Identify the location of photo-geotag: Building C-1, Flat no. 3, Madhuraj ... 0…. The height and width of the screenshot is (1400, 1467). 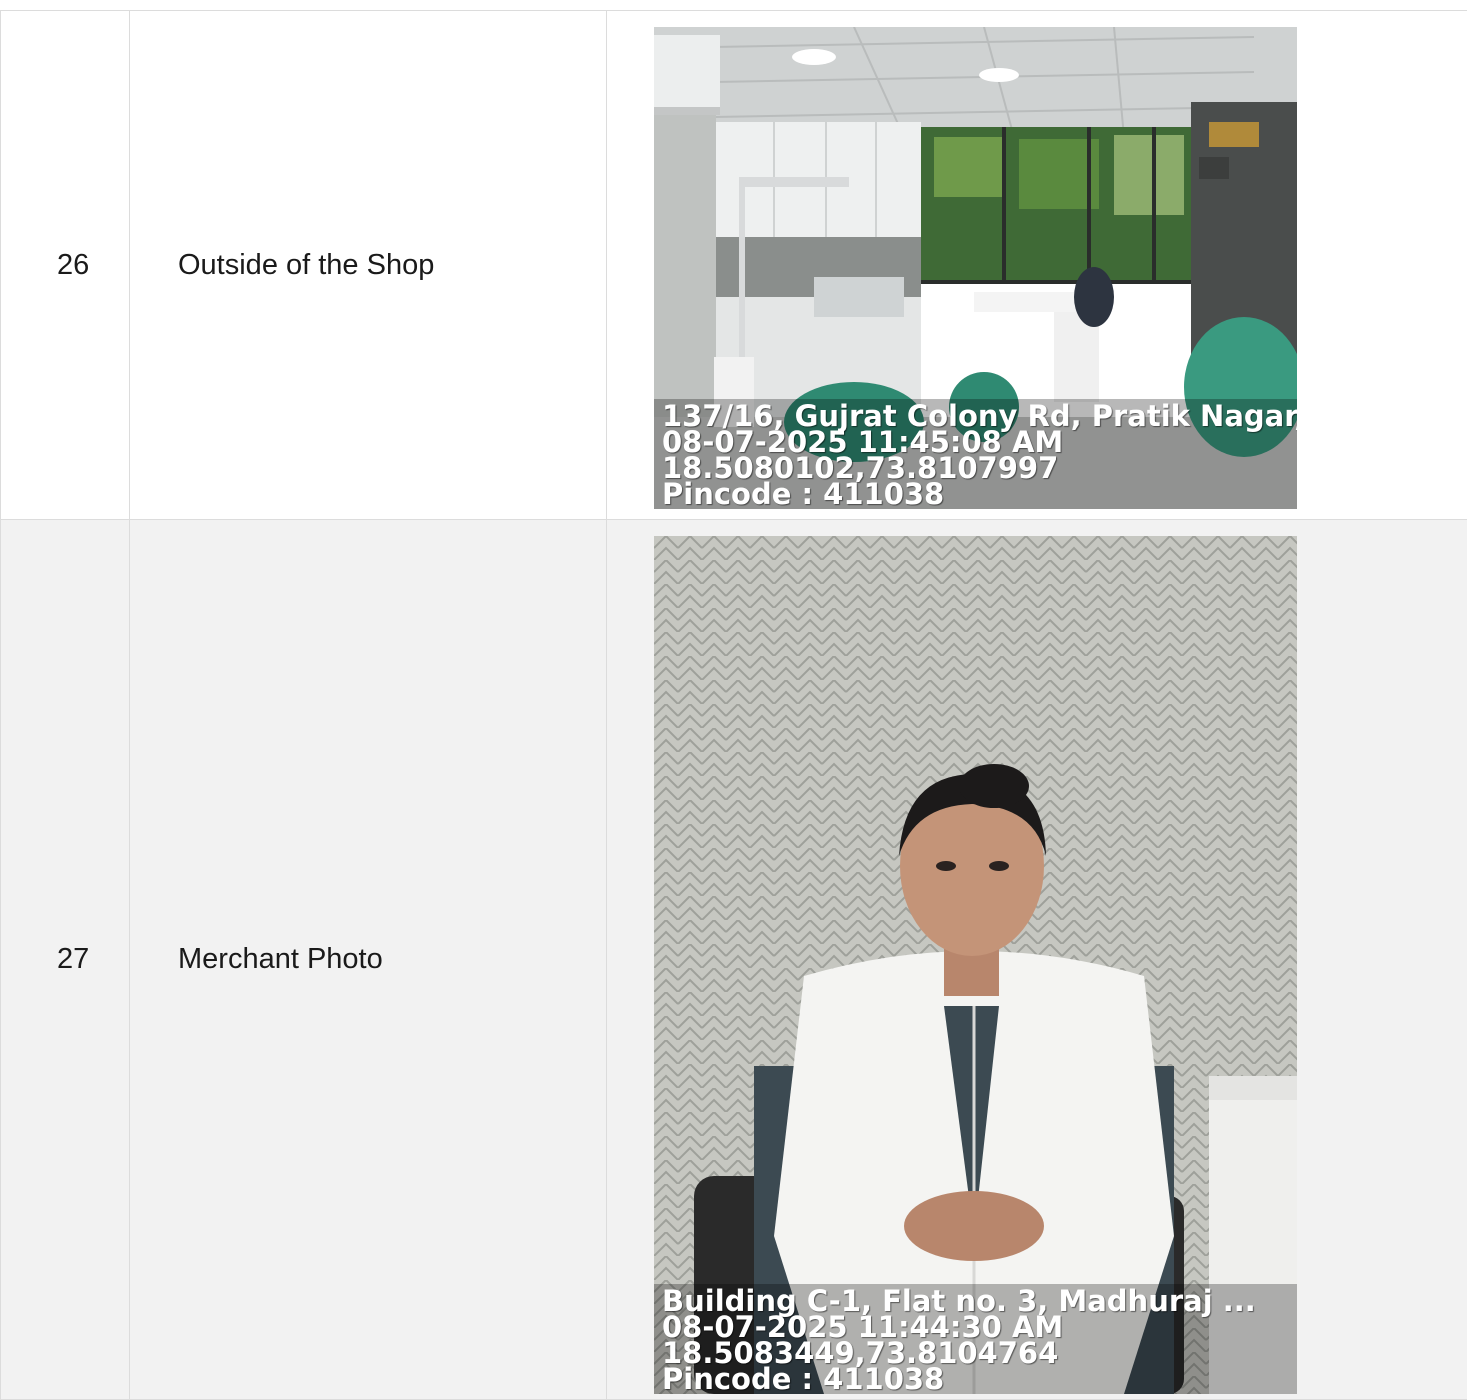
(975, 1339).